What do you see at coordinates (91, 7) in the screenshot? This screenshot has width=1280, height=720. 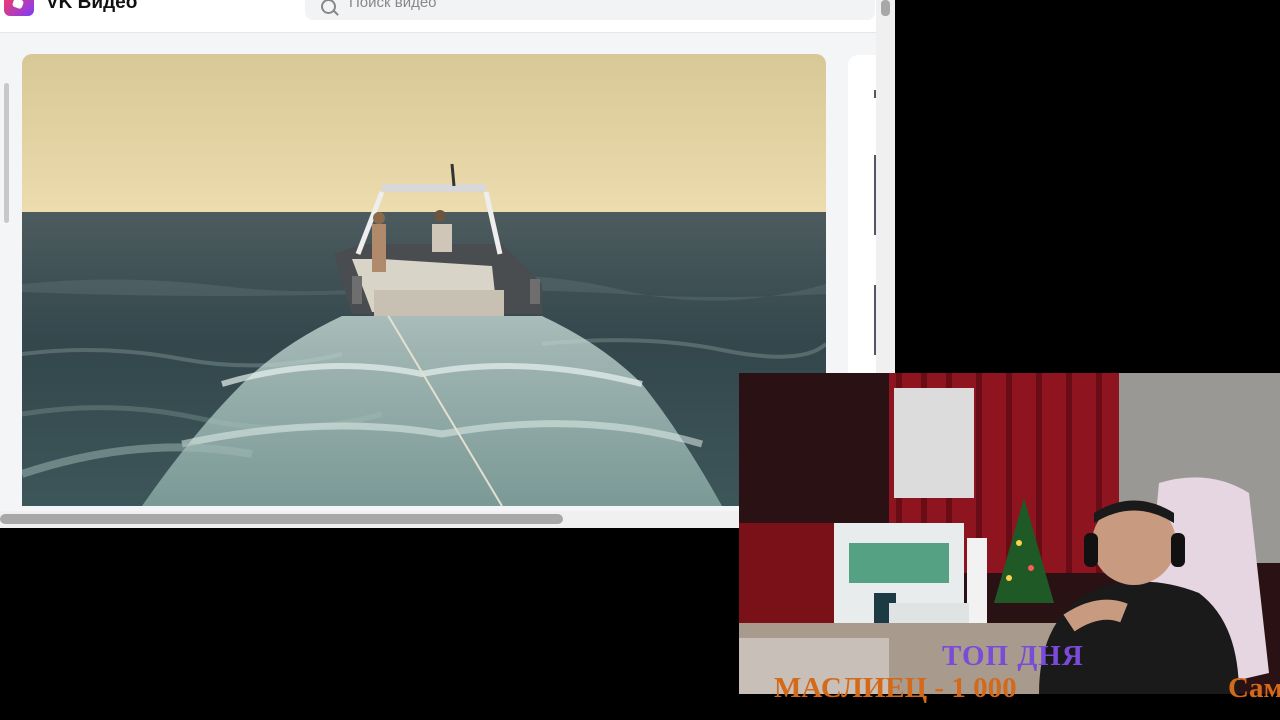 I see `brand-title: VK Видео` at bounding box center [91, 7].